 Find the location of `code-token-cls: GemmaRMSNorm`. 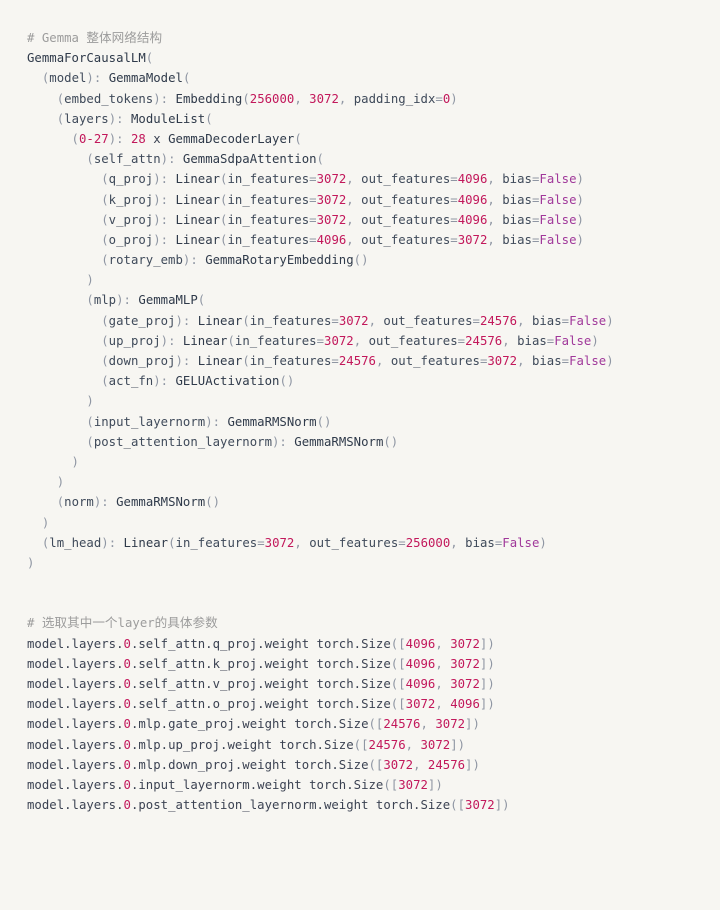

code-token-cls: GemmaRMSNorm is located at coordinates (161, 502).